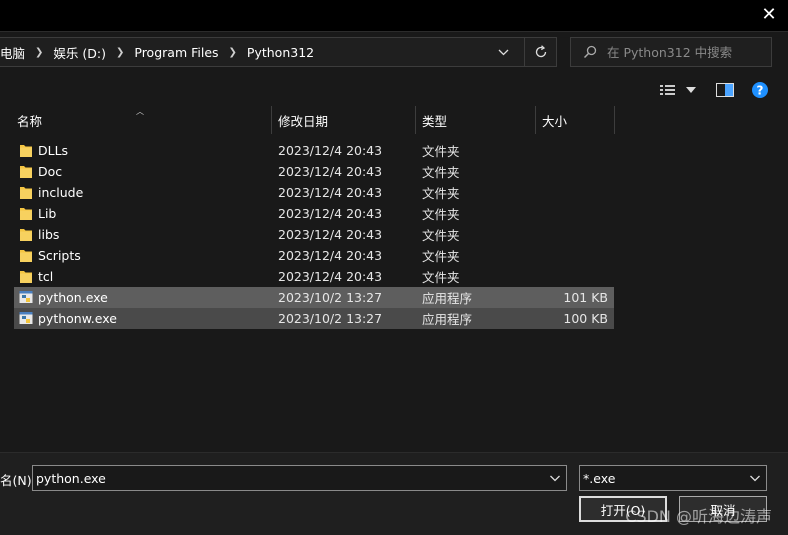 The width and height of the screenshot is (788, 535). I want to click on file-name: Lib, so click(47, 213).